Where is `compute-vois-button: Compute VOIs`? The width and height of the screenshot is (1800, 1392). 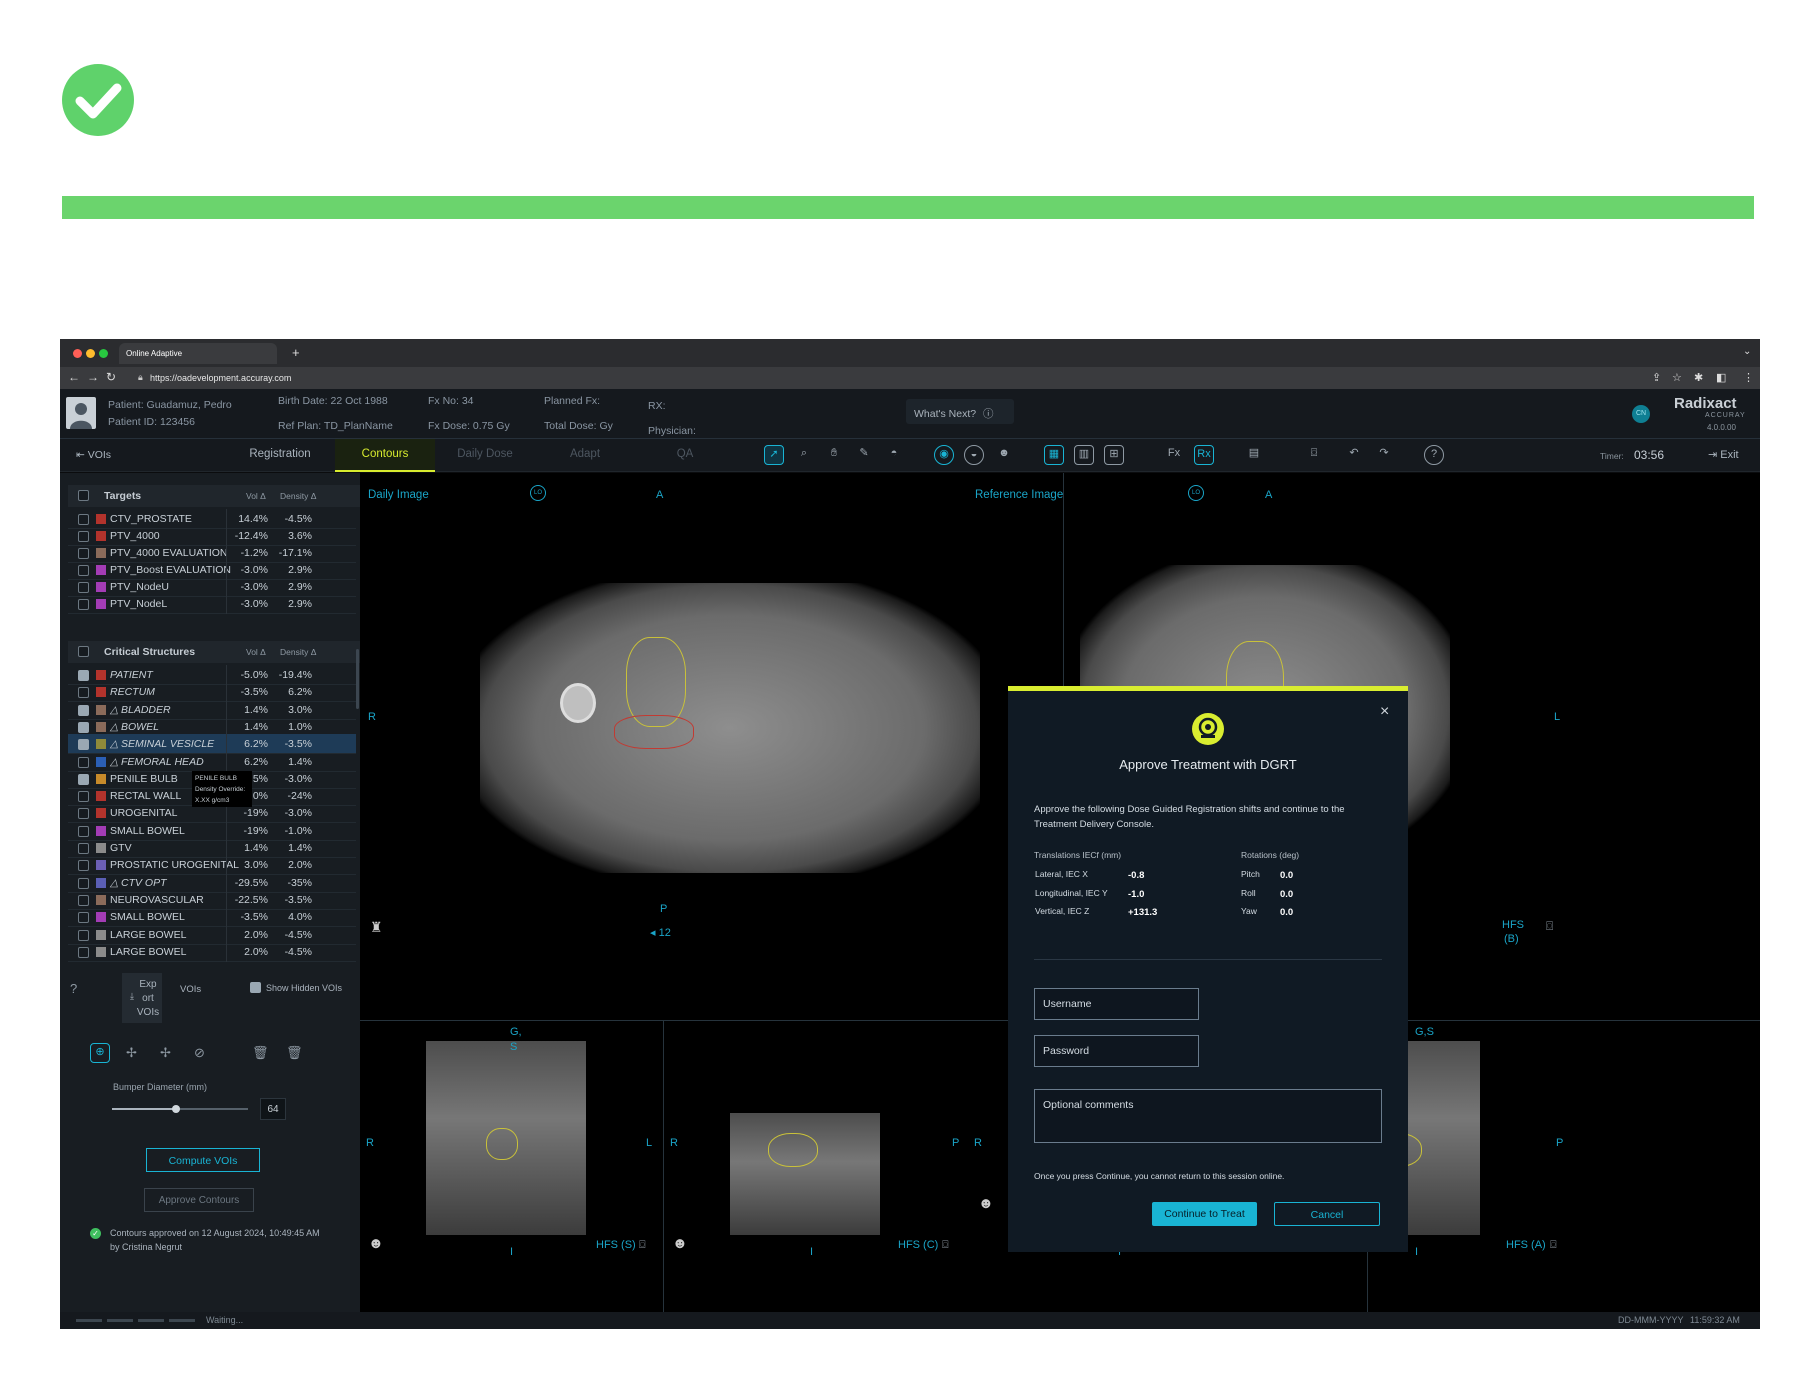 compute-vois-button: Compute VOIs is located at coordinates (203, 1160).